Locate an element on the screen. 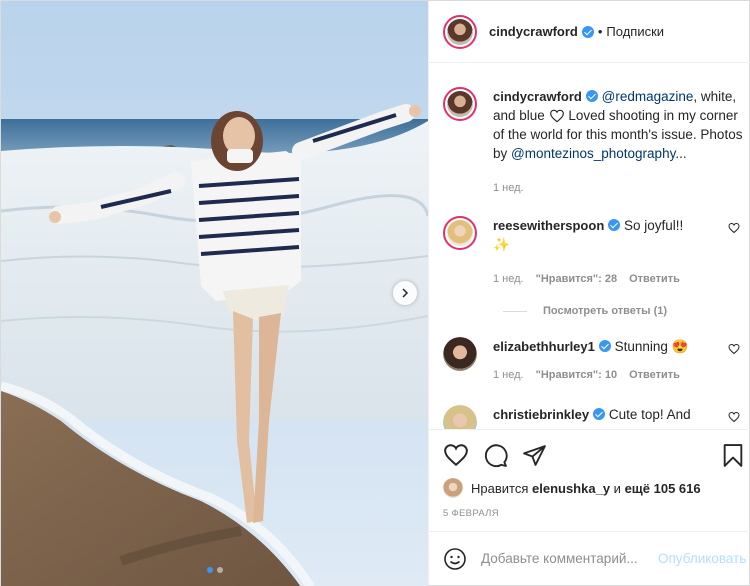 This screenshot has width=750, height=586. following-button: Подписки is located at coordinates (635, 31).